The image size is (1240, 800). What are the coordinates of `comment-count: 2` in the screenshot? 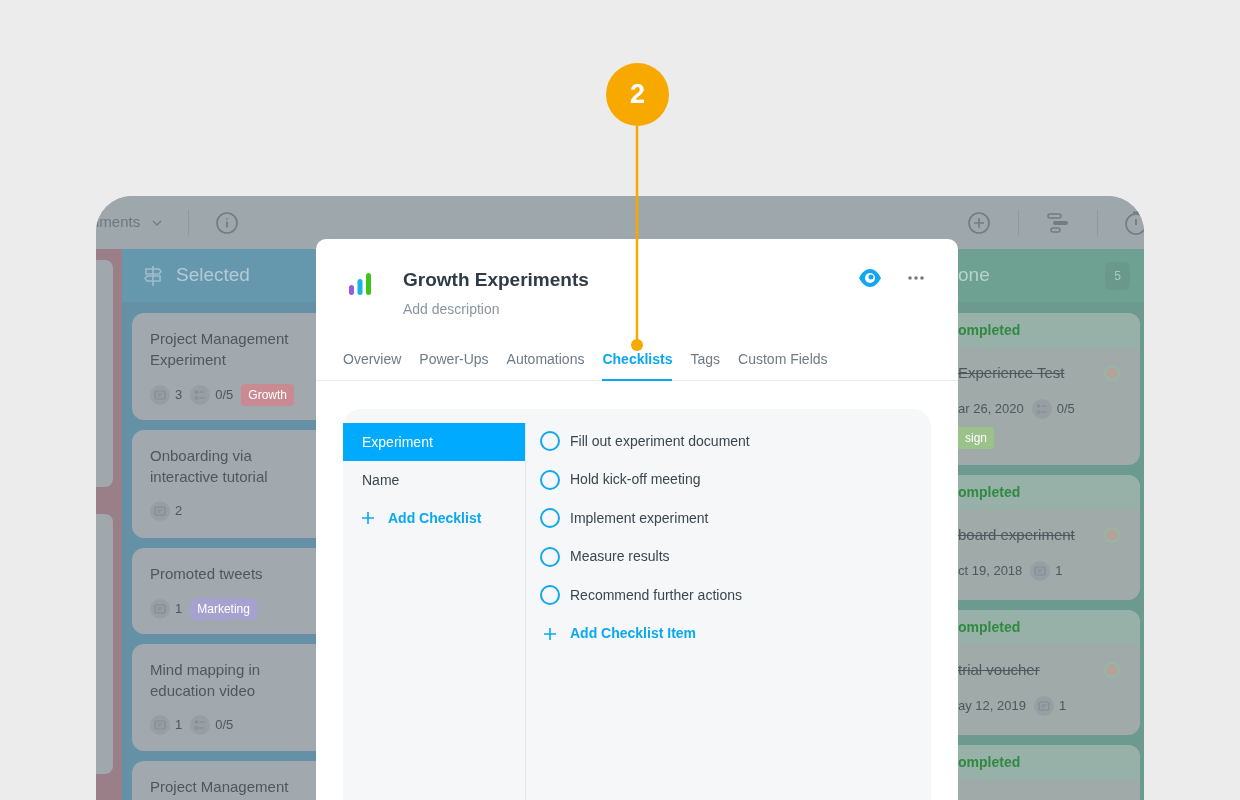 It's located at (179, 511).